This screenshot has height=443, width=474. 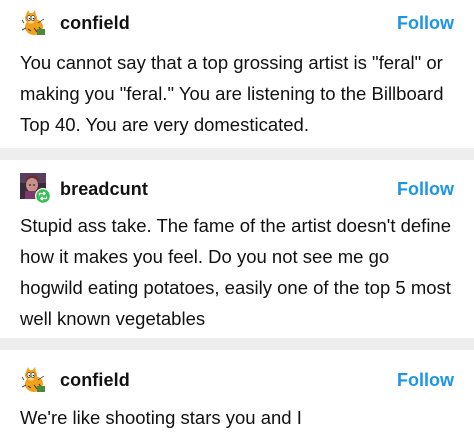 What do you see at coordinates (104, 189) in the screenshot?
I see `username: breadcunt` at bounding box center [104, 189].